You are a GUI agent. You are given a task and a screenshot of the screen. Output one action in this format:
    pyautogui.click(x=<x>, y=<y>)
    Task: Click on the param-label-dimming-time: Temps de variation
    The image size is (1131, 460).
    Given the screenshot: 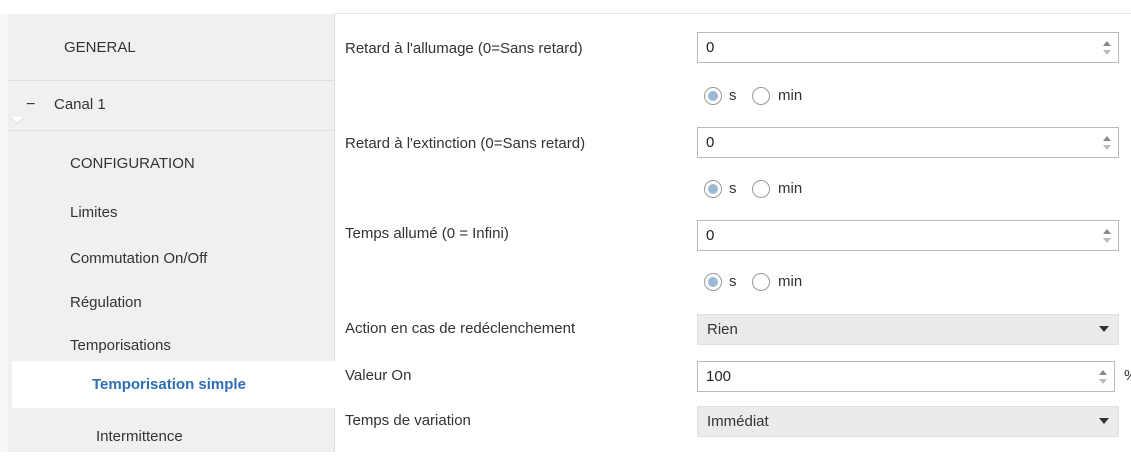 What is the action you would take?
    pyautogui.click(x=408, y=420)
    